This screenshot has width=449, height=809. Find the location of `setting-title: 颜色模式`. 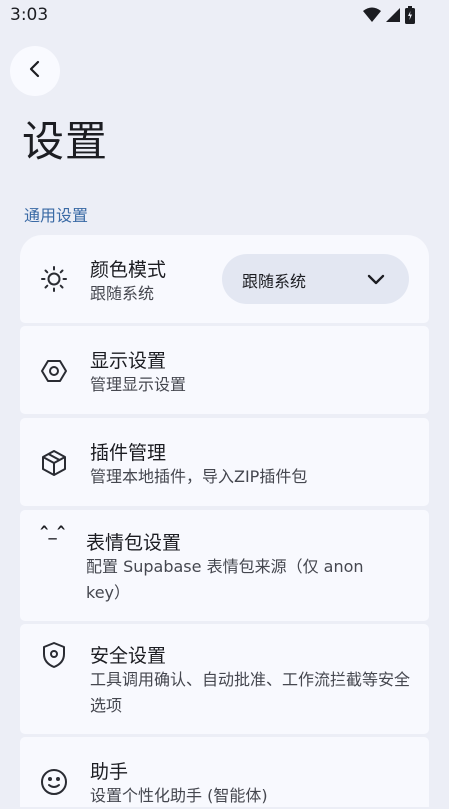

setting-title: 颜色模式 is located at coordinates (128, 270).